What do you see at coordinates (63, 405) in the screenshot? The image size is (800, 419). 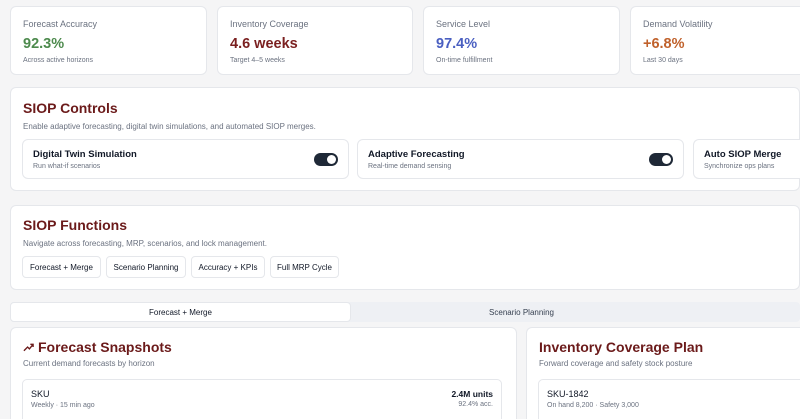 I see `sku-meta: Weekly · 15 min ago` at bounding box center [63, 405].